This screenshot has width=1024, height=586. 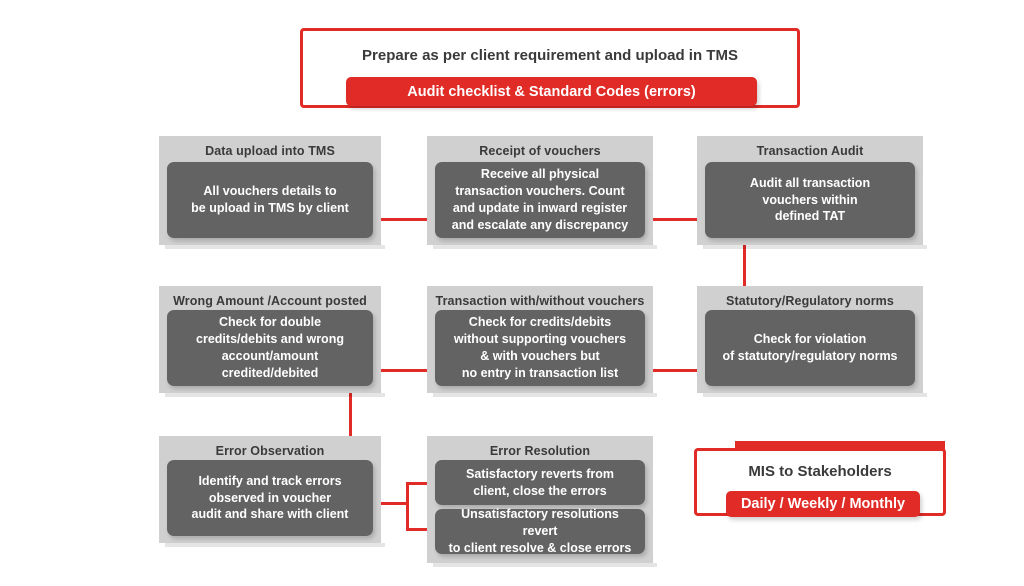 I want to click on card-title: Wrong Amount /Account posted, so click(x=270, y=301).